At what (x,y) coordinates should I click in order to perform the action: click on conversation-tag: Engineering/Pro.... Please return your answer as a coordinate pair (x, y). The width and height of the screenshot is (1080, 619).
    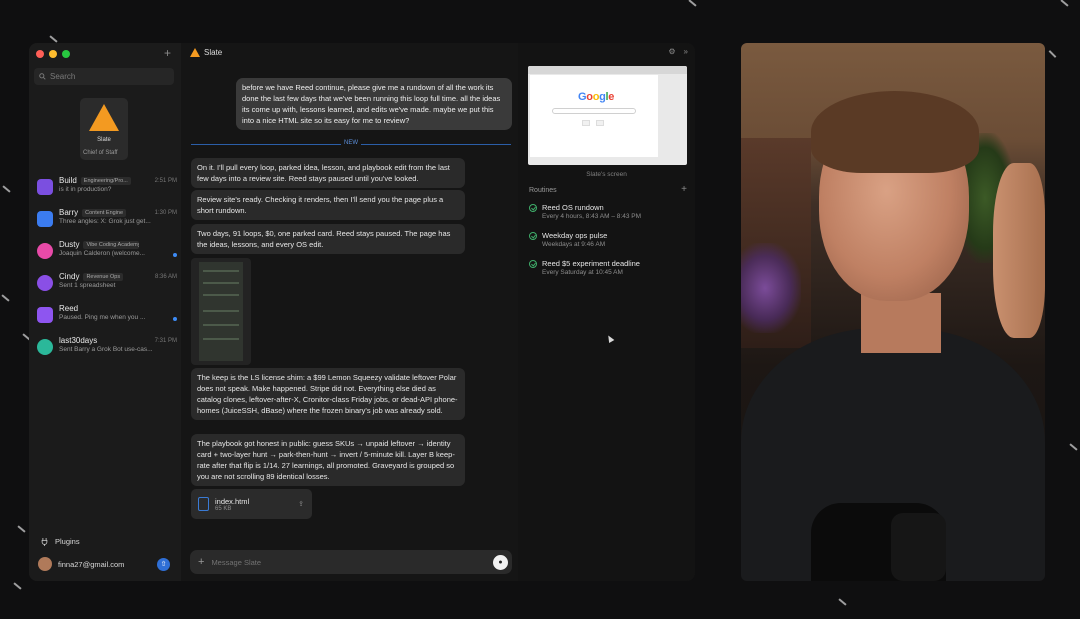
    Looking at the image, I should click on (105, 180).